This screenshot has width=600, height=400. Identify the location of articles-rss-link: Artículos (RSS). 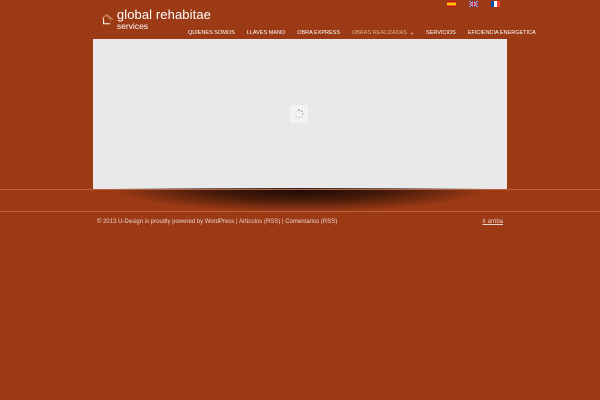
(259, 222).